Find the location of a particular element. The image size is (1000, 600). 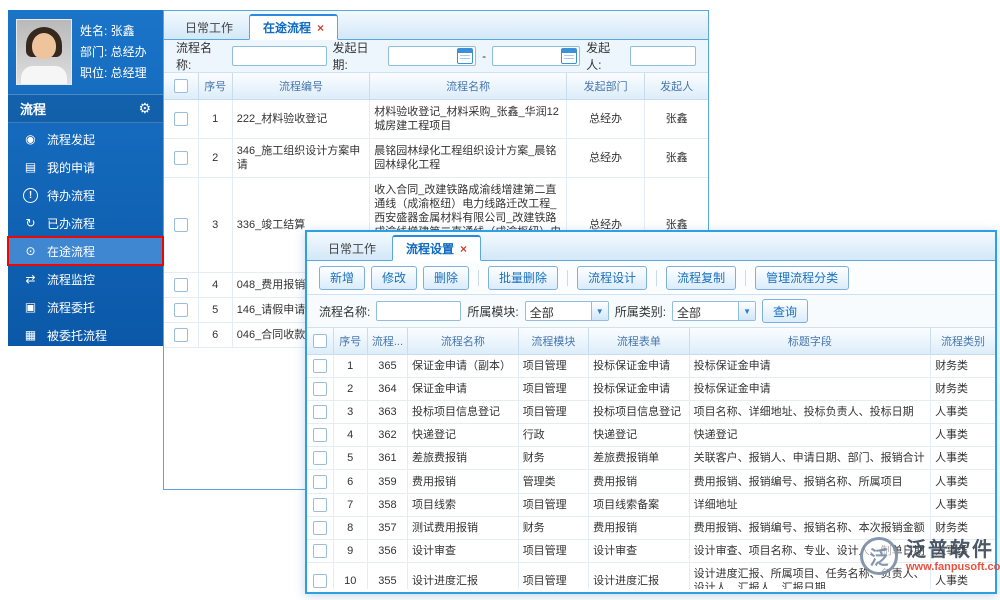

sidebar-section-title: 流程 is located at coordinates (33, 109).